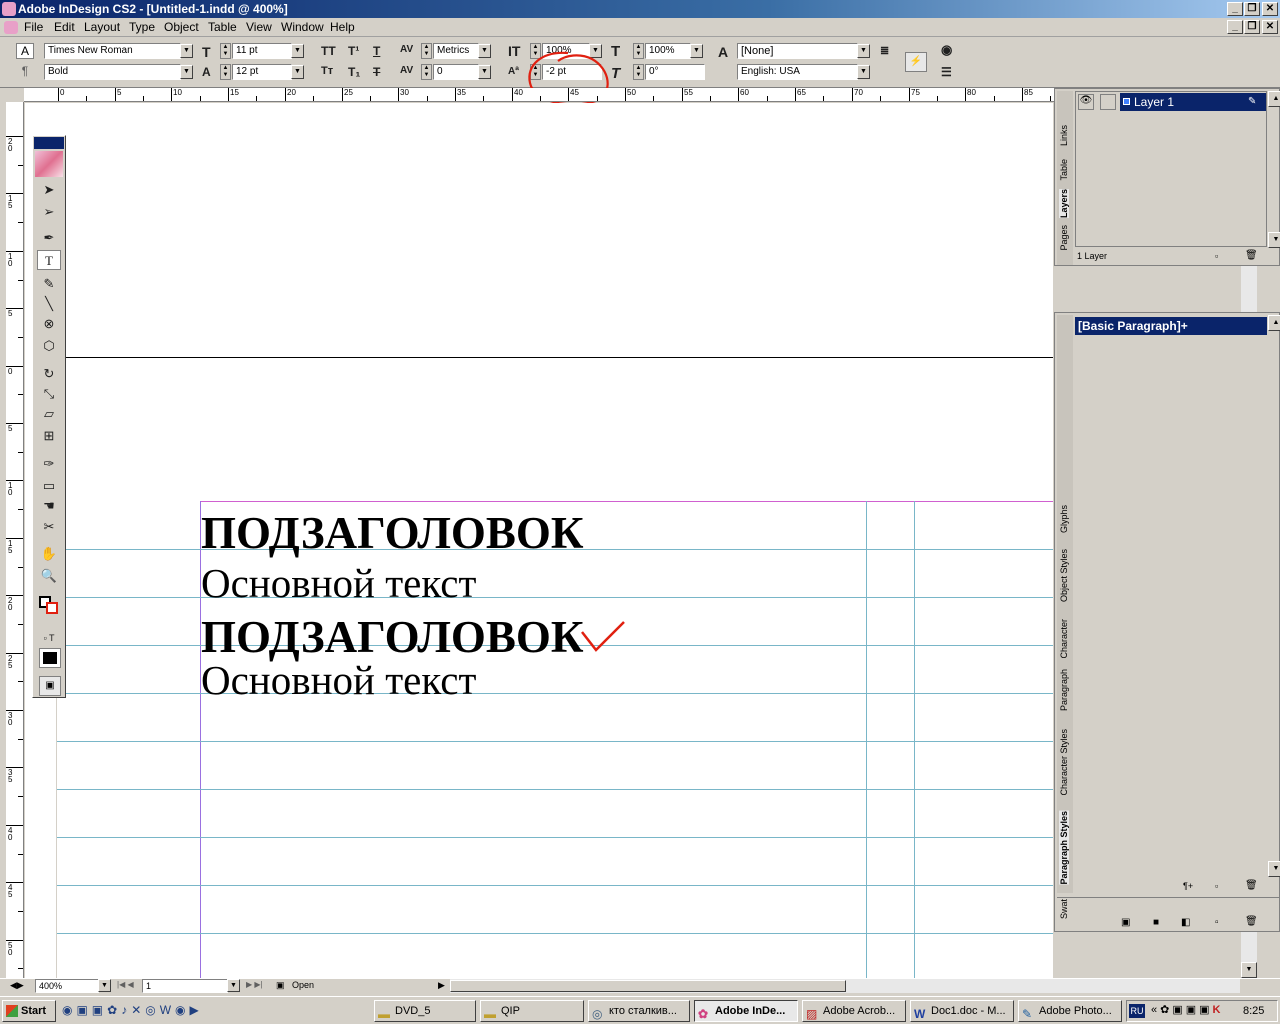 Image resolution: width=1280 pixels, height=1024 pixels. I want to click on rectangle-frame-tool-icon: ⊗, so click(49, 324).